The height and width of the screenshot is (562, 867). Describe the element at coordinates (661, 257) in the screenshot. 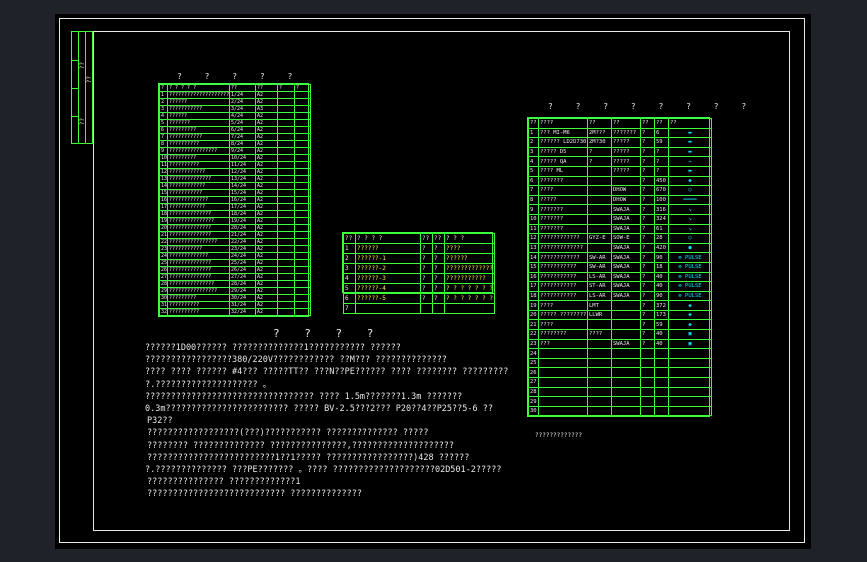

I see `table-cell: 90` at that location.